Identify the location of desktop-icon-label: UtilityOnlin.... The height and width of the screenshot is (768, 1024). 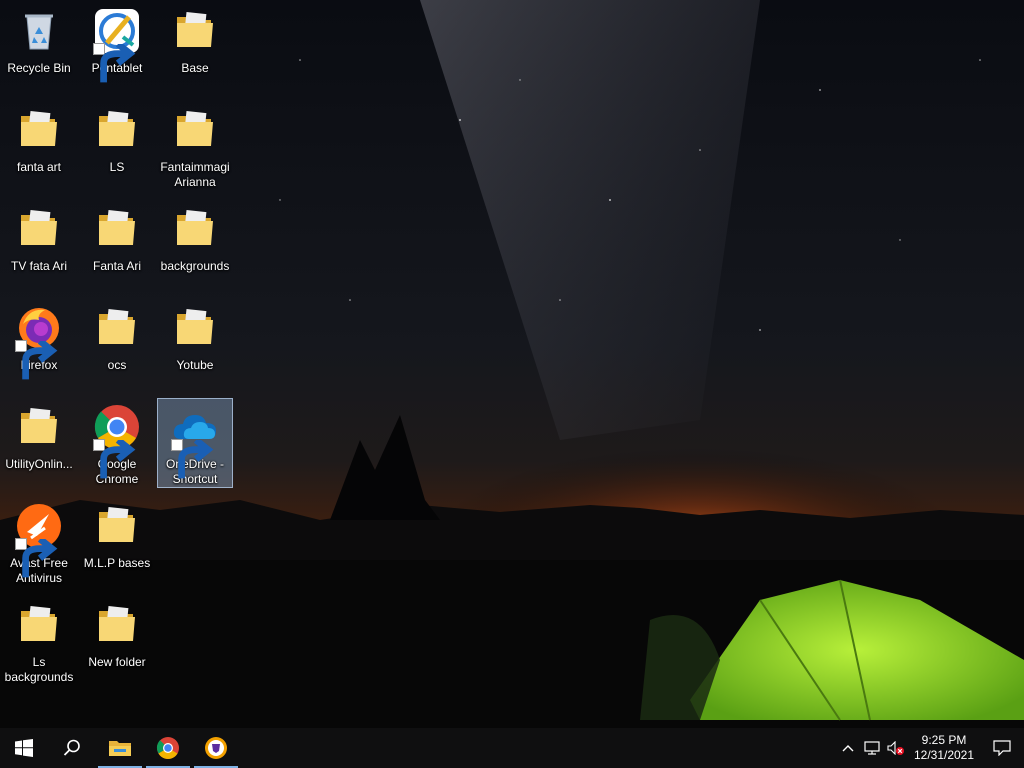
(39, 464).